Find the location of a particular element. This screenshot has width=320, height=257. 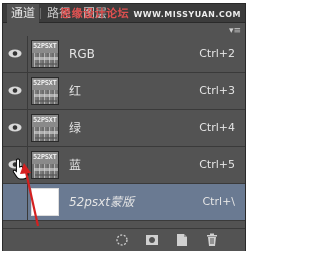

channel-name: 红 is located at coordinates (75, 91).